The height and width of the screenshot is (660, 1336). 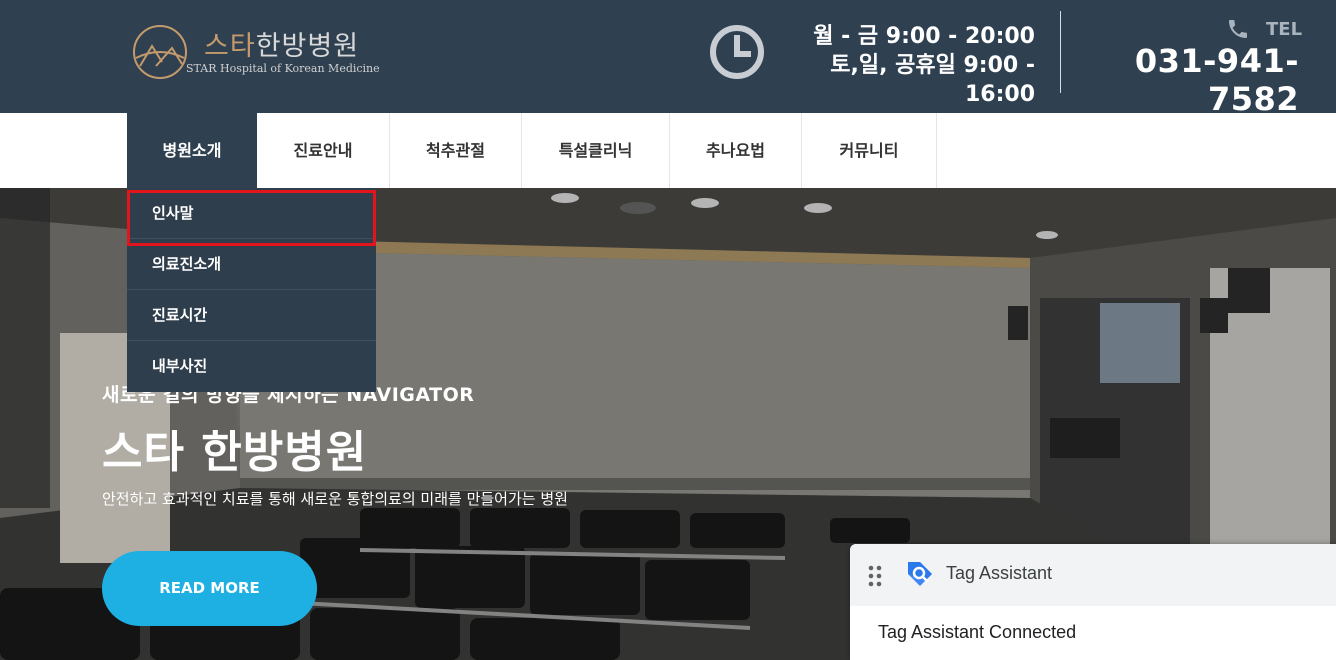 I want to click on logo-title: 스타한방병원, so click(x=281, y=43).